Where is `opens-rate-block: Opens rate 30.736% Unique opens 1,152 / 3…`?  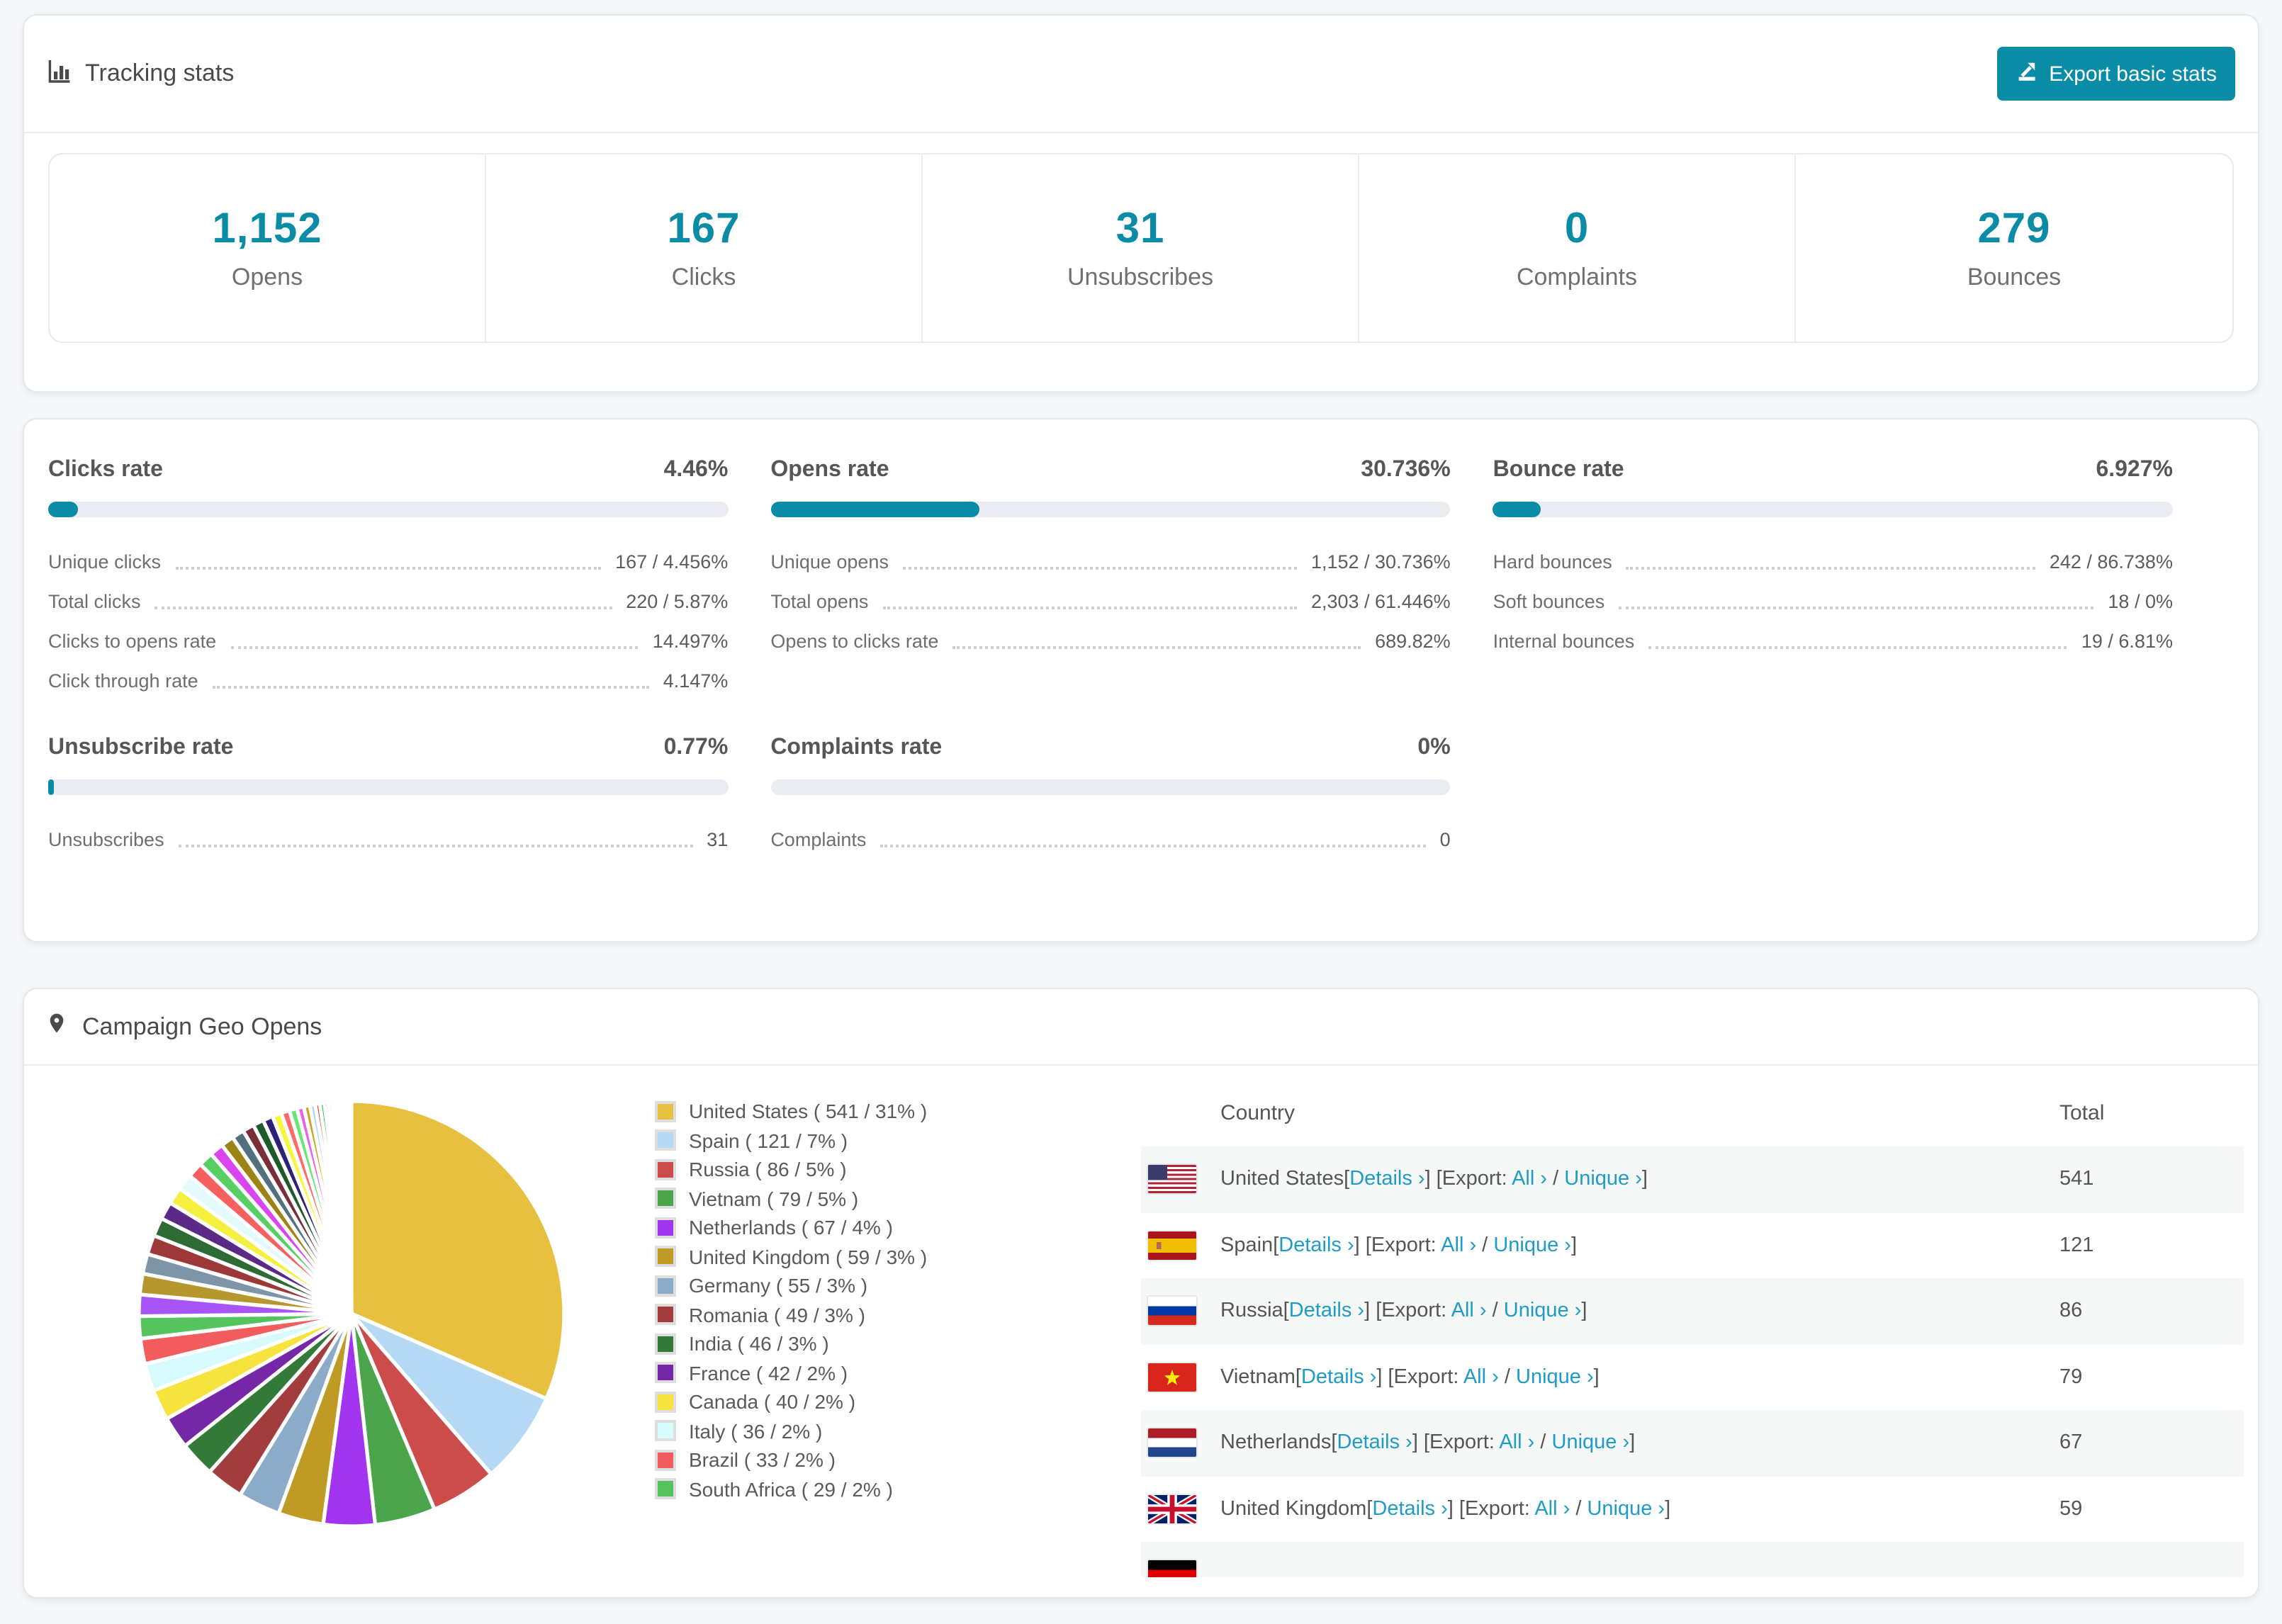 opens-rate-block: Opens rate 30.736% Unique opens 1,152 / 3… is located at coordinates (1110, 578).